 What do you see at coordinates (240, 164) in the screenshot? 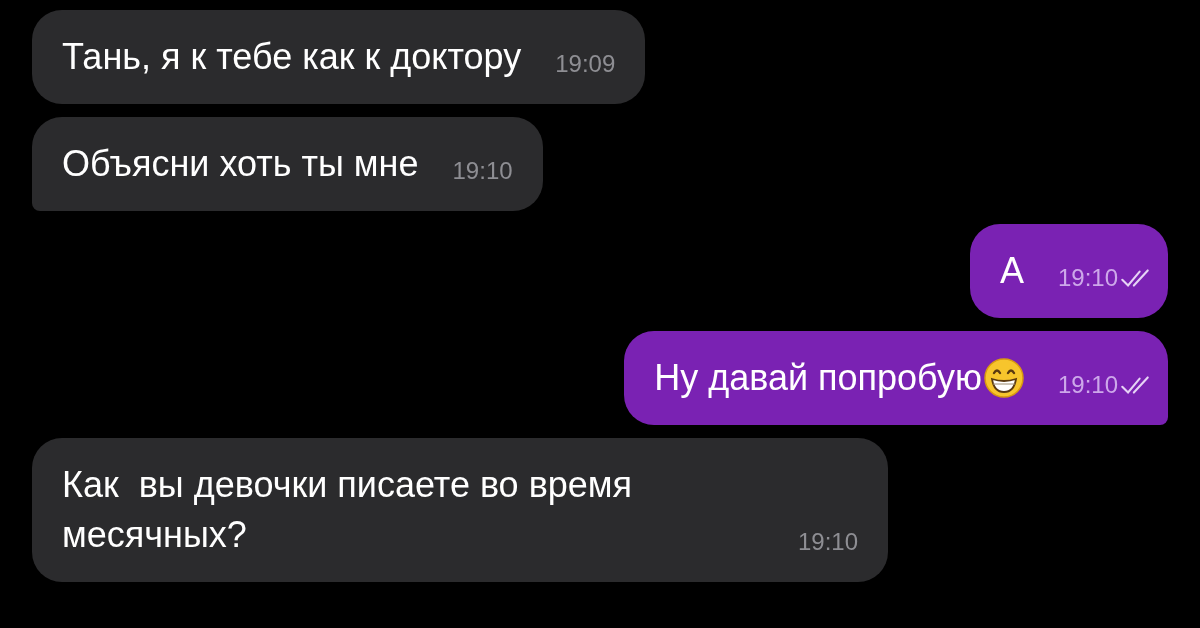
I see `message-text: Объясни хоть ты мне` at bounding box center [240, 164].